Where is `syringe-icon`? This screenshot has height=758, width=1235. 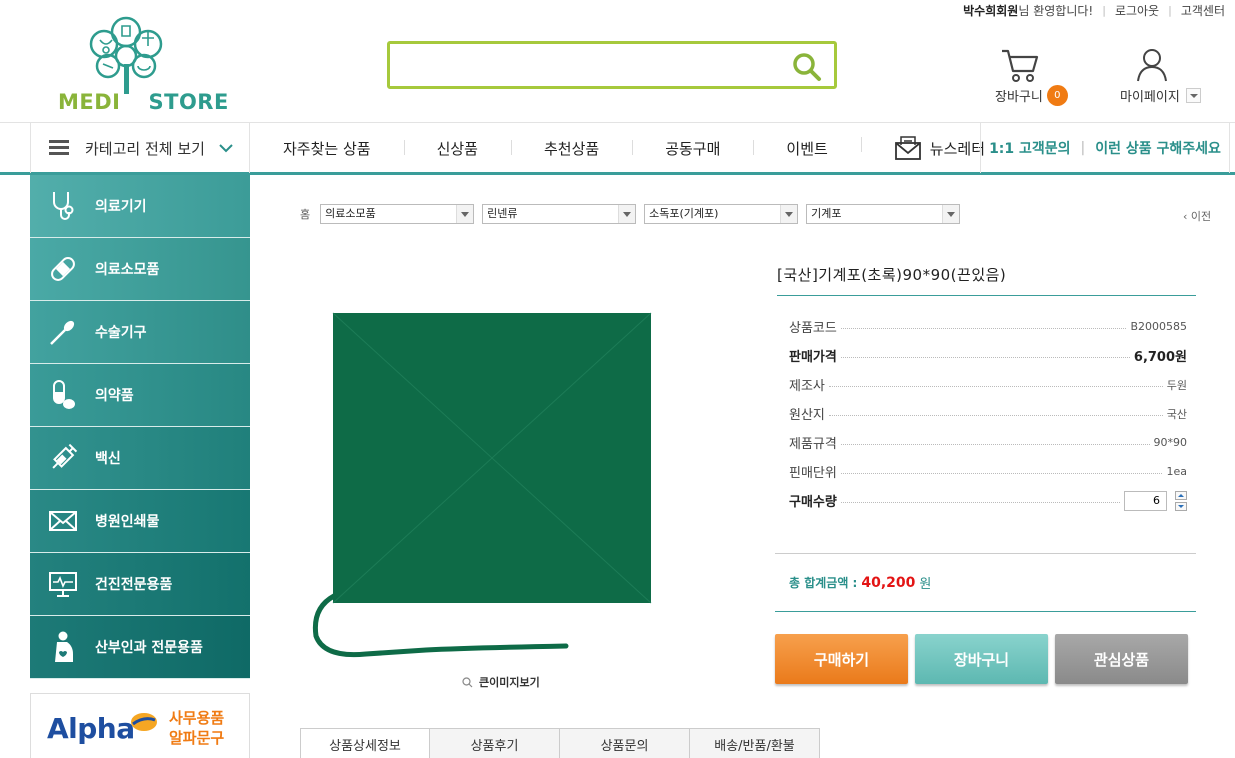 syringe-icon is located at coordinates (63, 458).